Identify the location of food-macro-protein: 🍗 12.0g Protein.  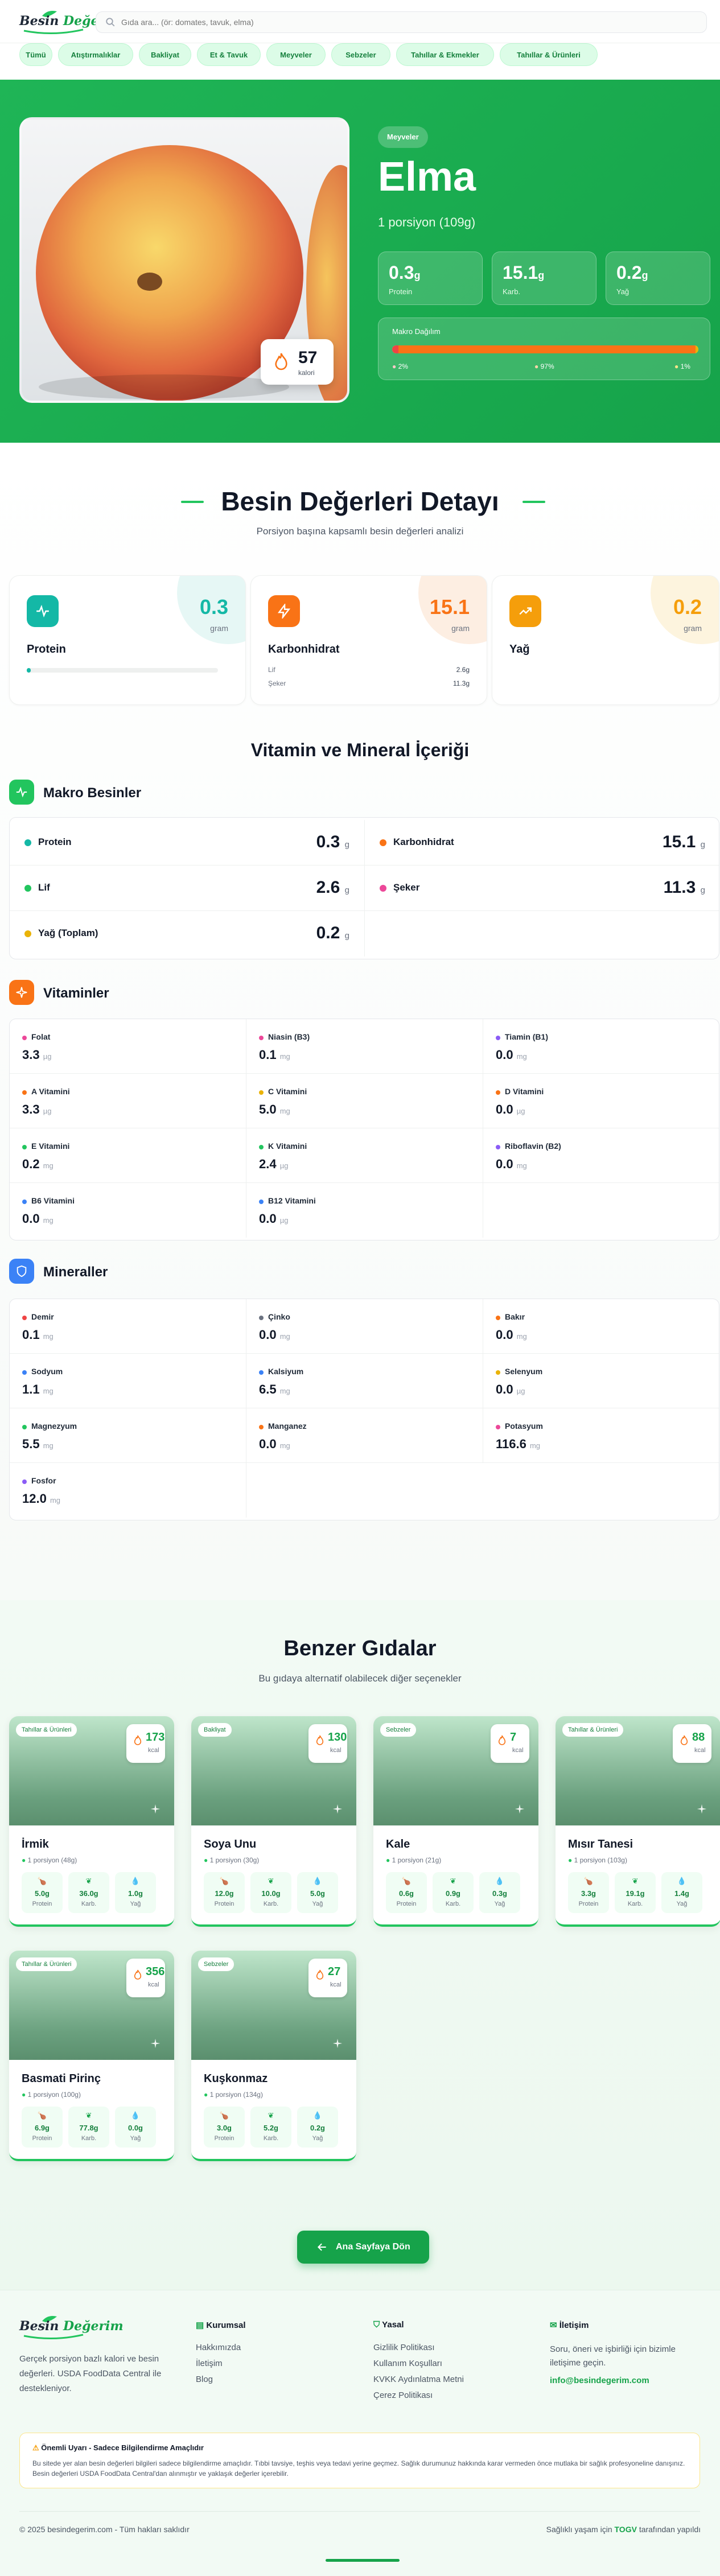
(224, 1892).